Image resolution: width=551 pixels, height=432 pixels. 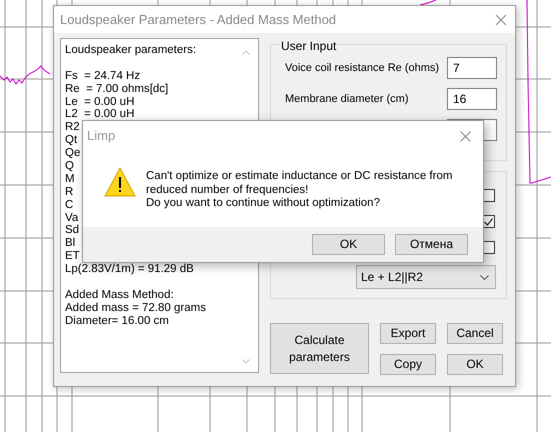 I want to click on input-field: 7, so click(x=472, y=68).